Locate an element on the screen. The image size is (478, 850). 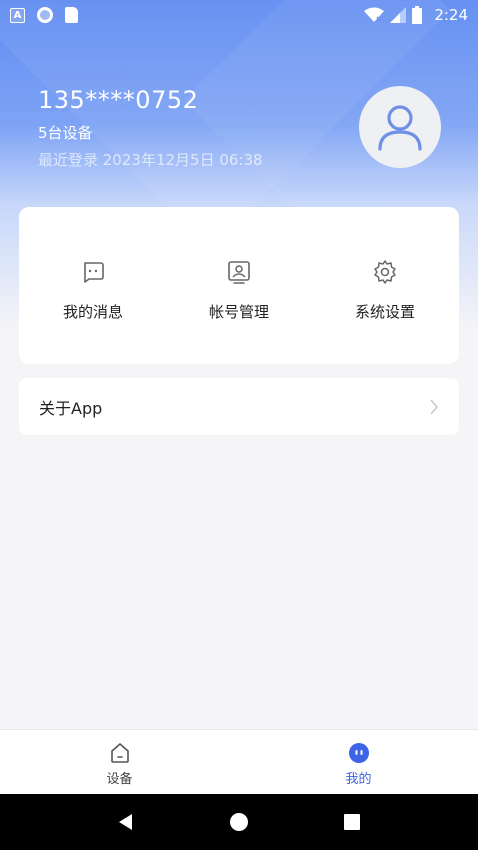
menu-item-label: 我的消息 is located at coordinates (92, 312).